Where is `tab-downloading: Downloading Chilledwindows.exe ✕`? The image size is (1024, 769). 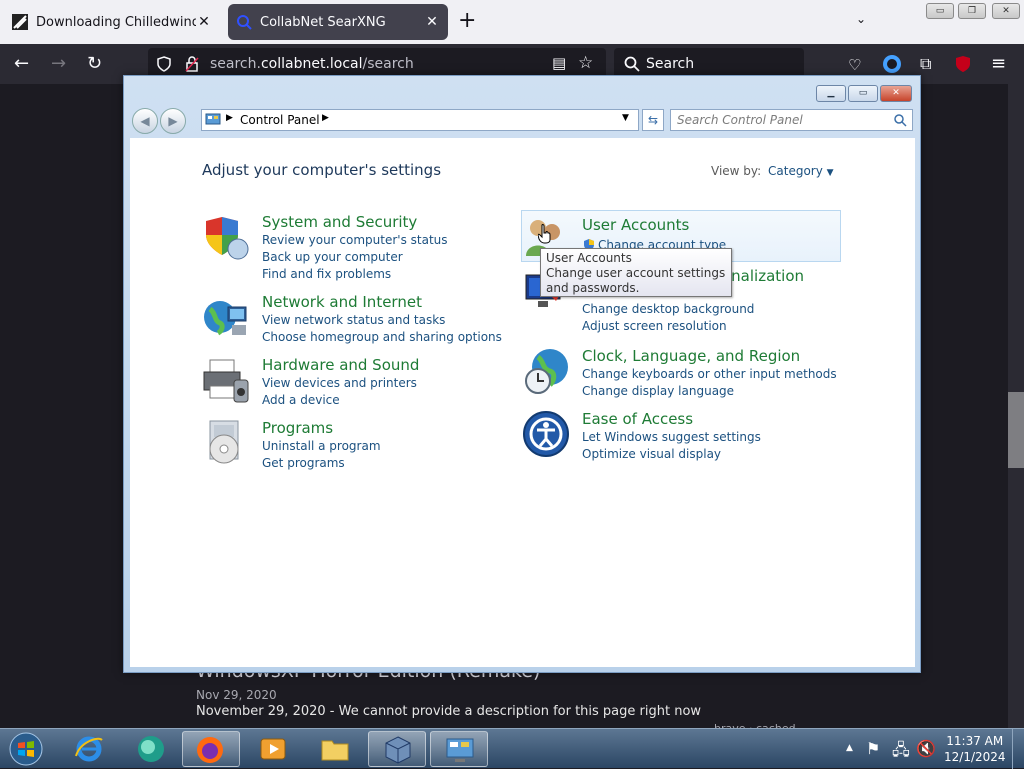 tab-downloading: Downloading Chilledwindows.exe ✕ is located at coordinates (112, 22).